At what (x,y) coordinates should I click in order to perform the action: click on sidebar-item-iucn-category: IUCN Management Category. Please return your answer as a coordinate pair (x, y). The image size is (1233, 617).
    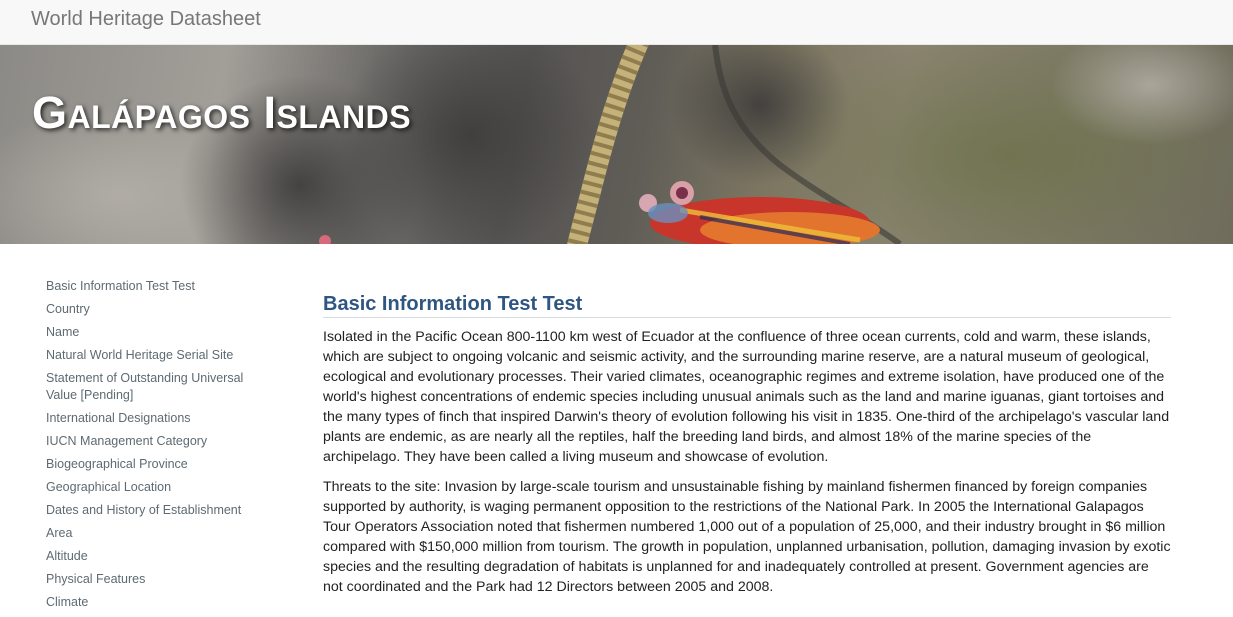
    Looking at the image, I should click on (151, 441).